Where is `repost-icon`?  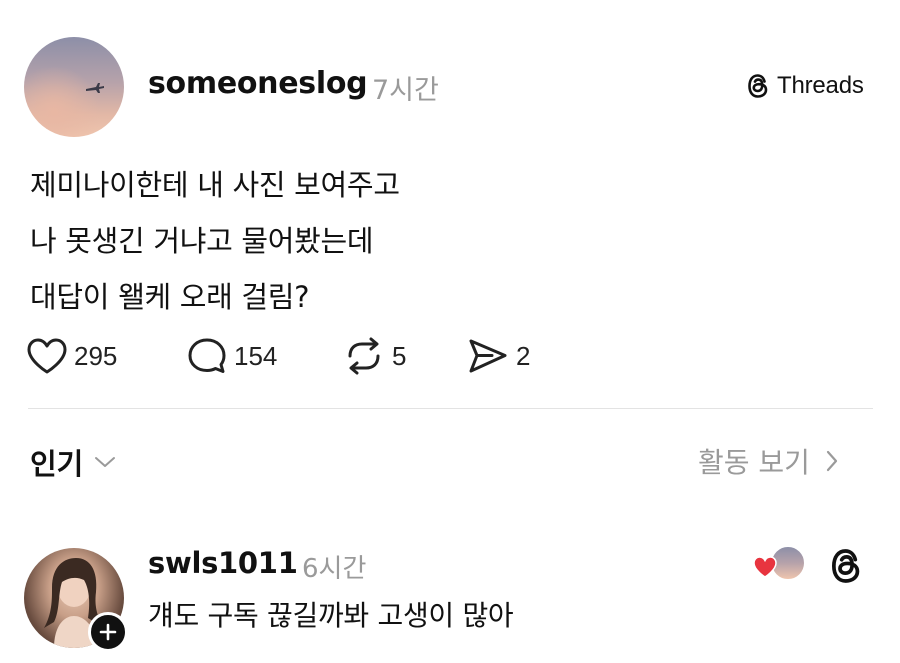
repost-icon is located at coordinates (364, 356).